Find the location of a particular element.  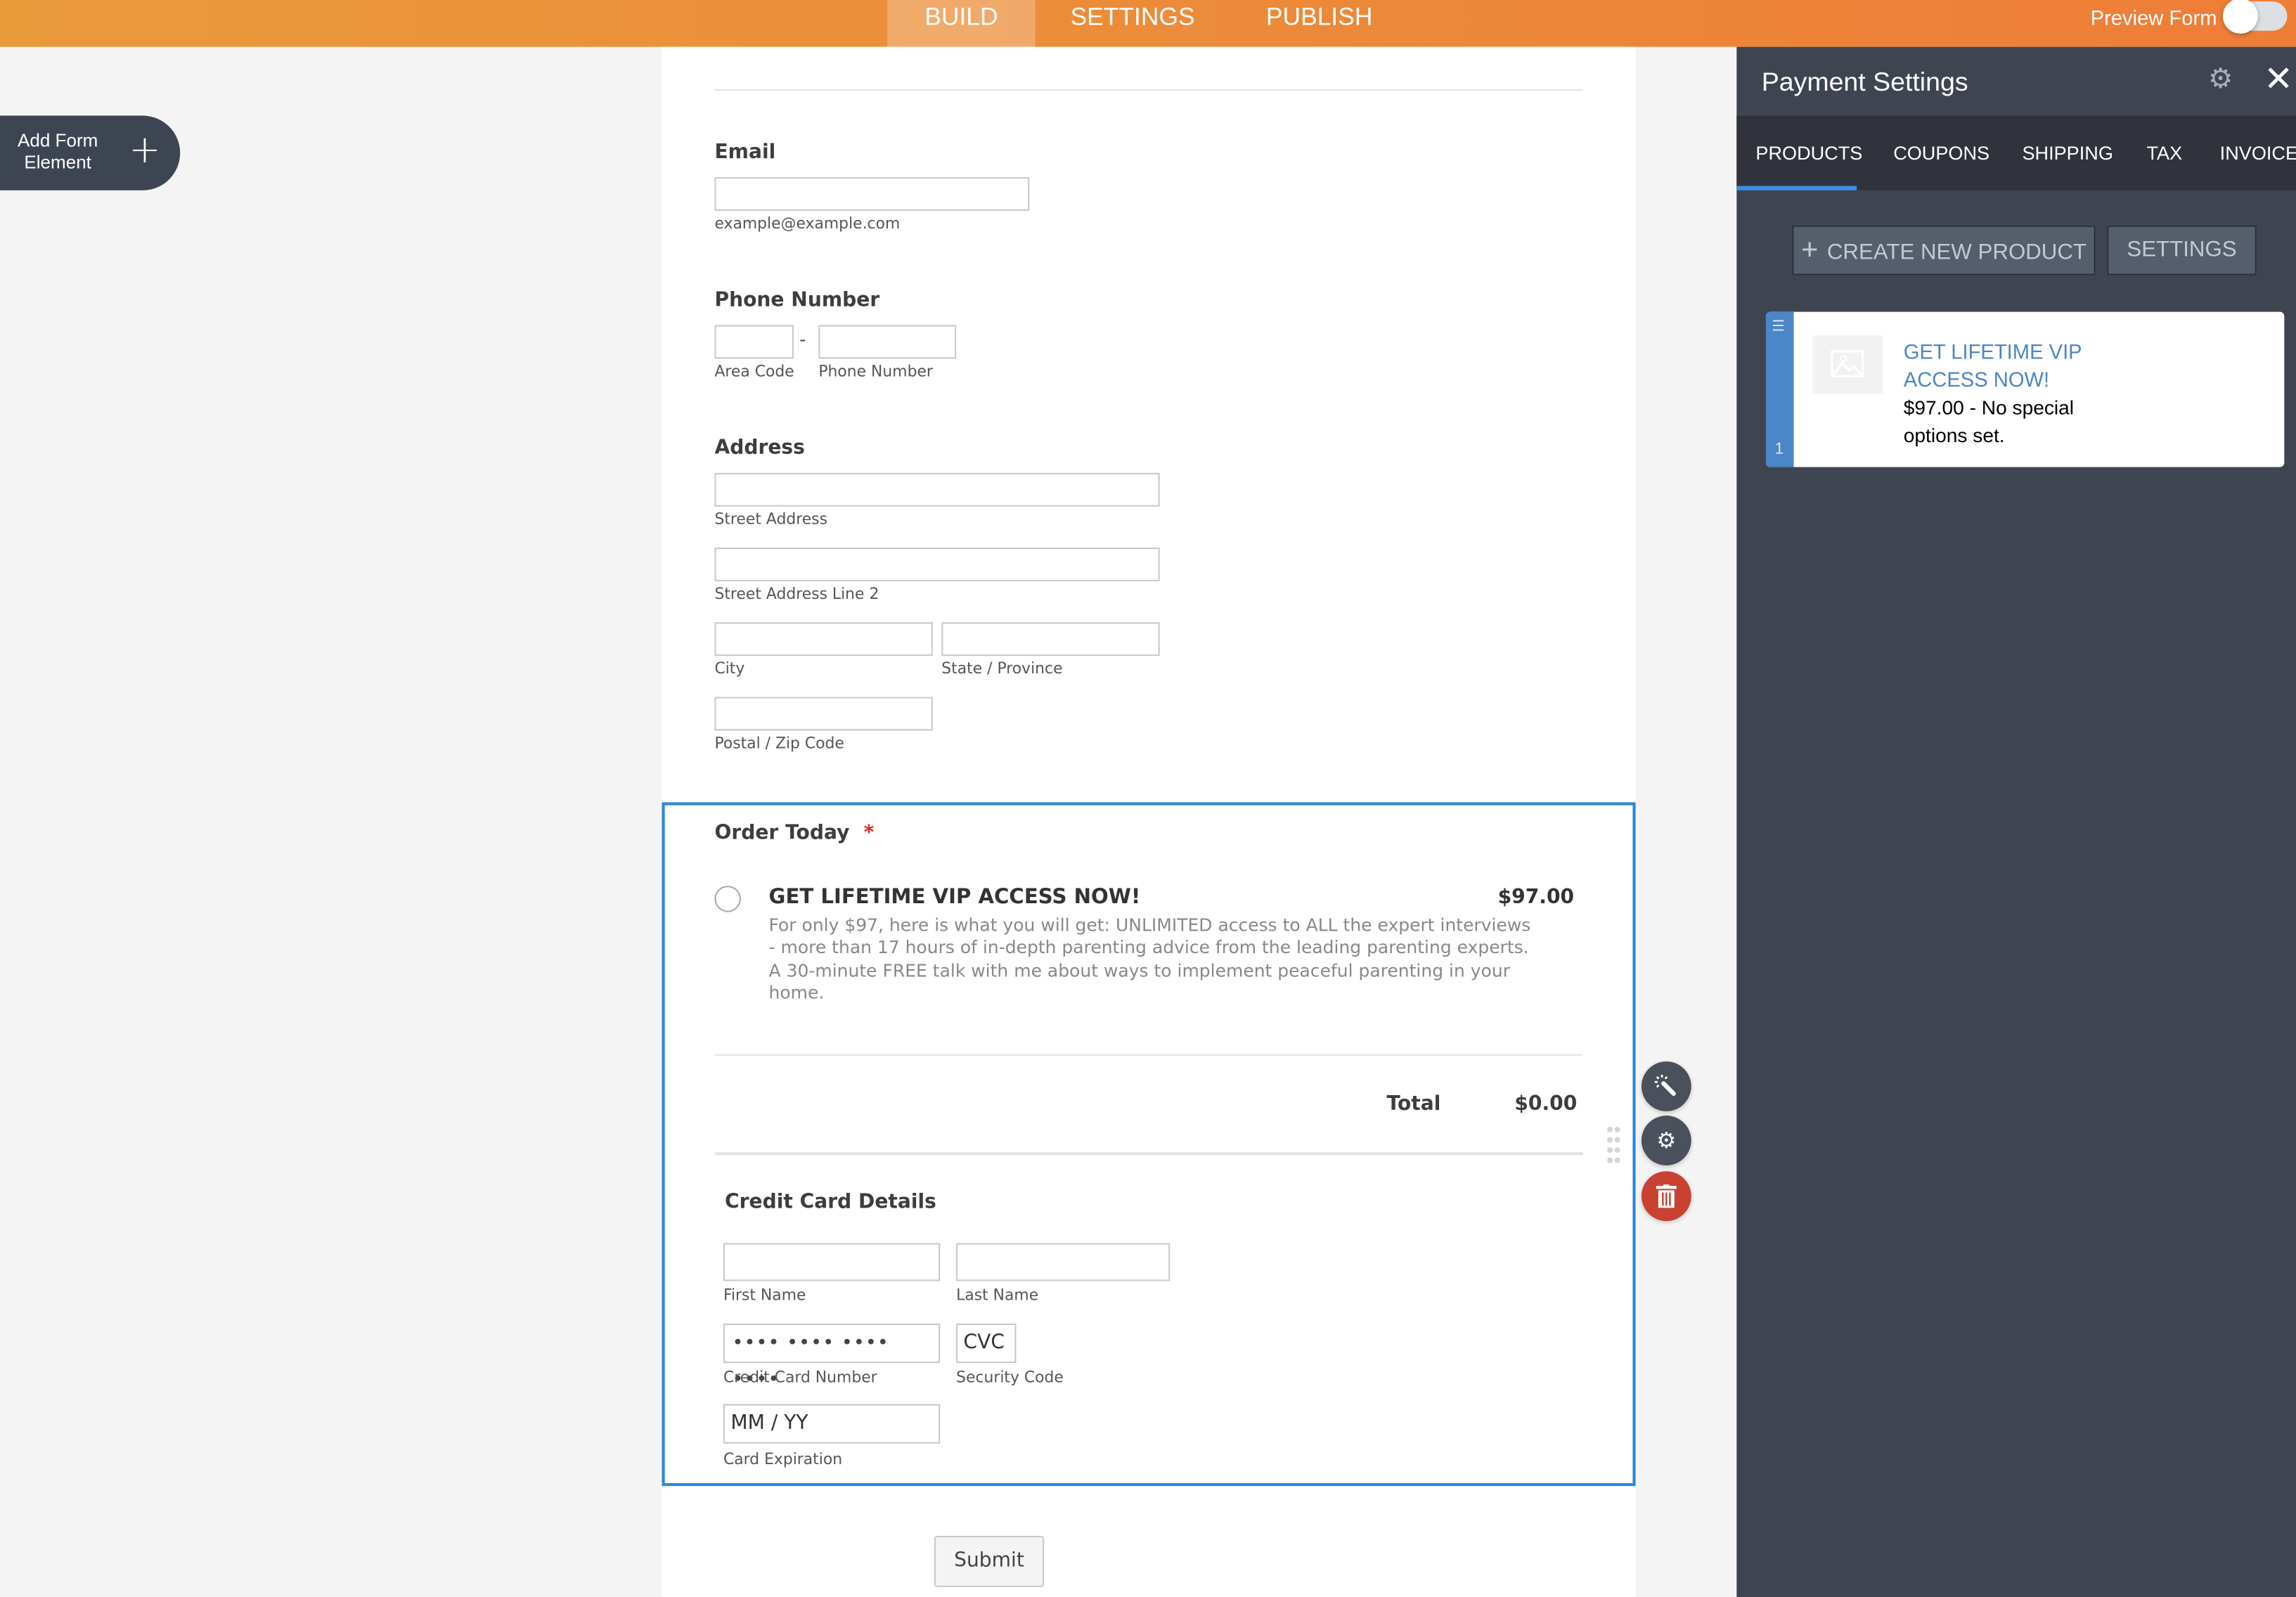

add-form-element-label: Add Form Element is located at coordinates (58, 152).